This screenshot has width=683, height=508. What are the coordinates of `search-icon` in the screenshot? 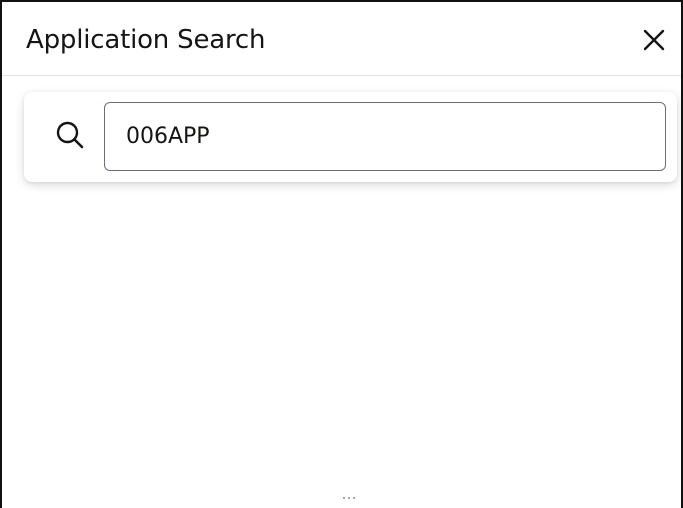 It's located at (70, 135).